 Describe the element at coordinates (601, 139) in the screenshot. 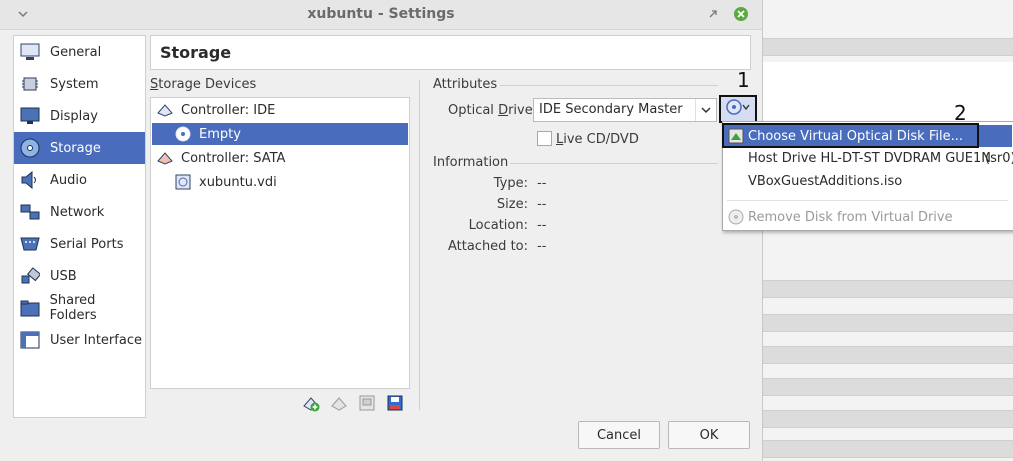

I see `live-cd-label-rest: ive CD/DVD` at that location.